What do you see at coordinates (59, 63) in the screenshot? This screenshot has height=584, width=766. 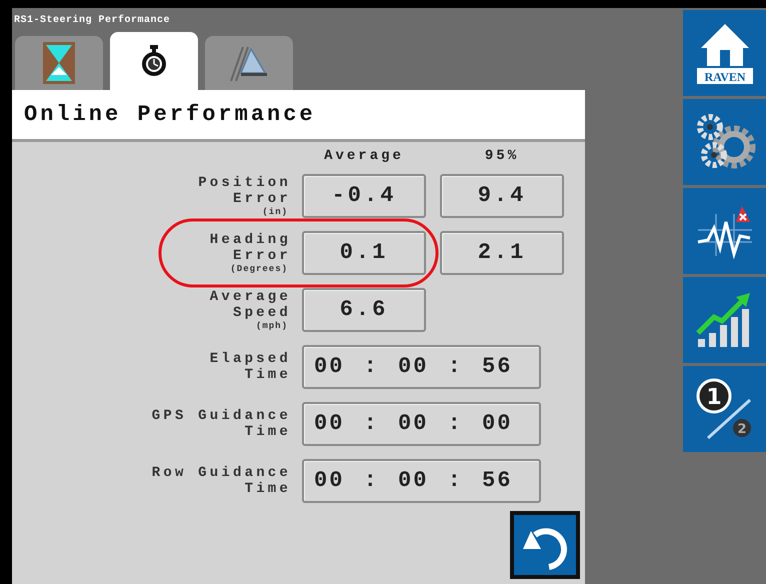 I see `hourglass-icon` at bounding box center [59, 63].